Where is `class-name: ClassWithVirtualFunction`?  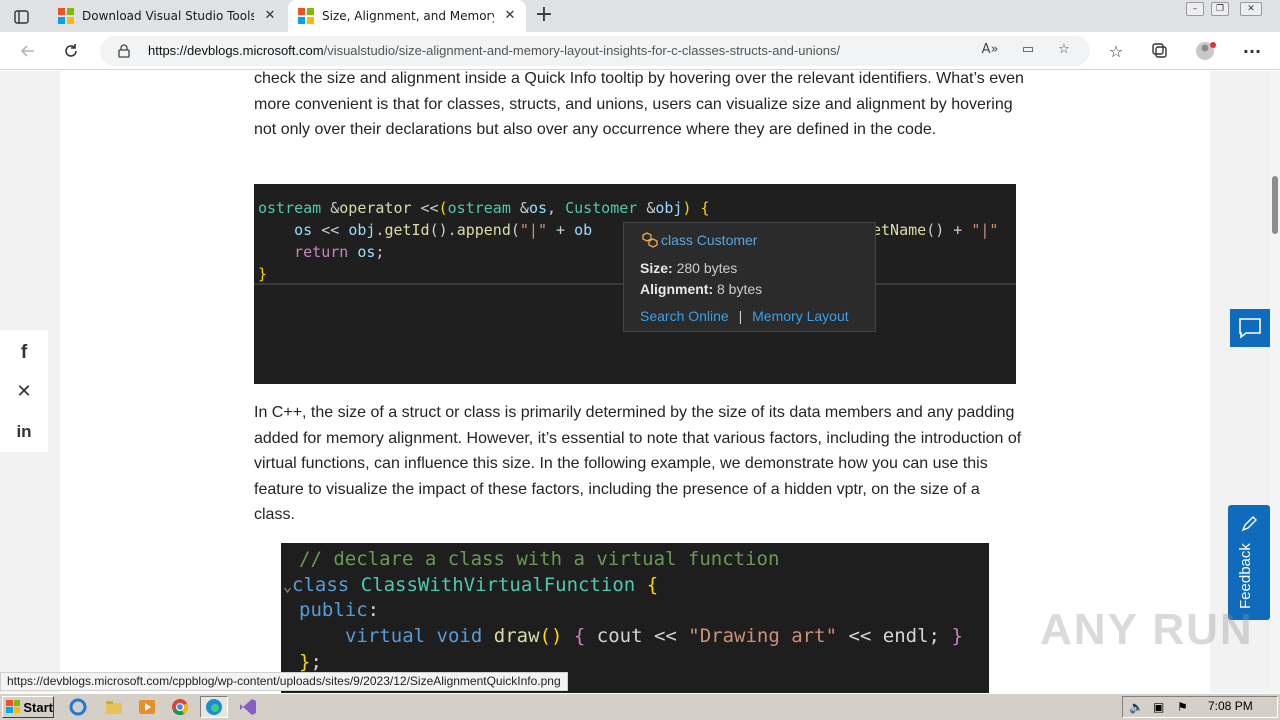
class-name: ClassWithVirtualFunction is located at coordinates (498, 585).